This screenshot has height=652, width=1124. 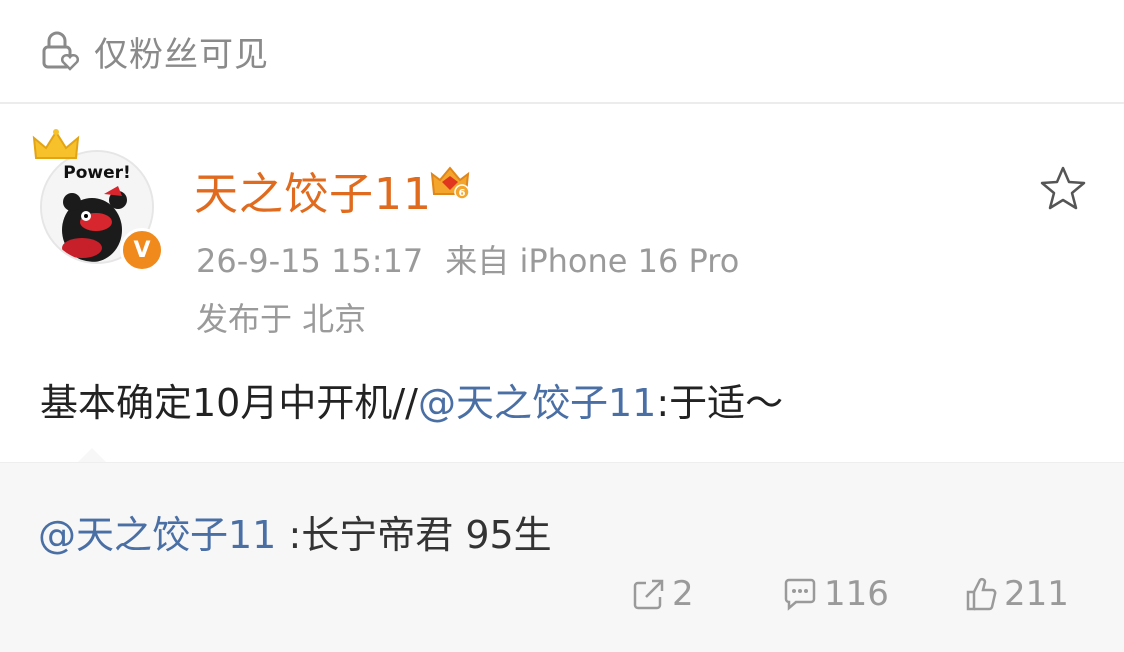 What do you see at coordinates (229, 403) in the screenshot?
I see `content-text: 基本确定10月中开机//` at bounding box center [229, 403].